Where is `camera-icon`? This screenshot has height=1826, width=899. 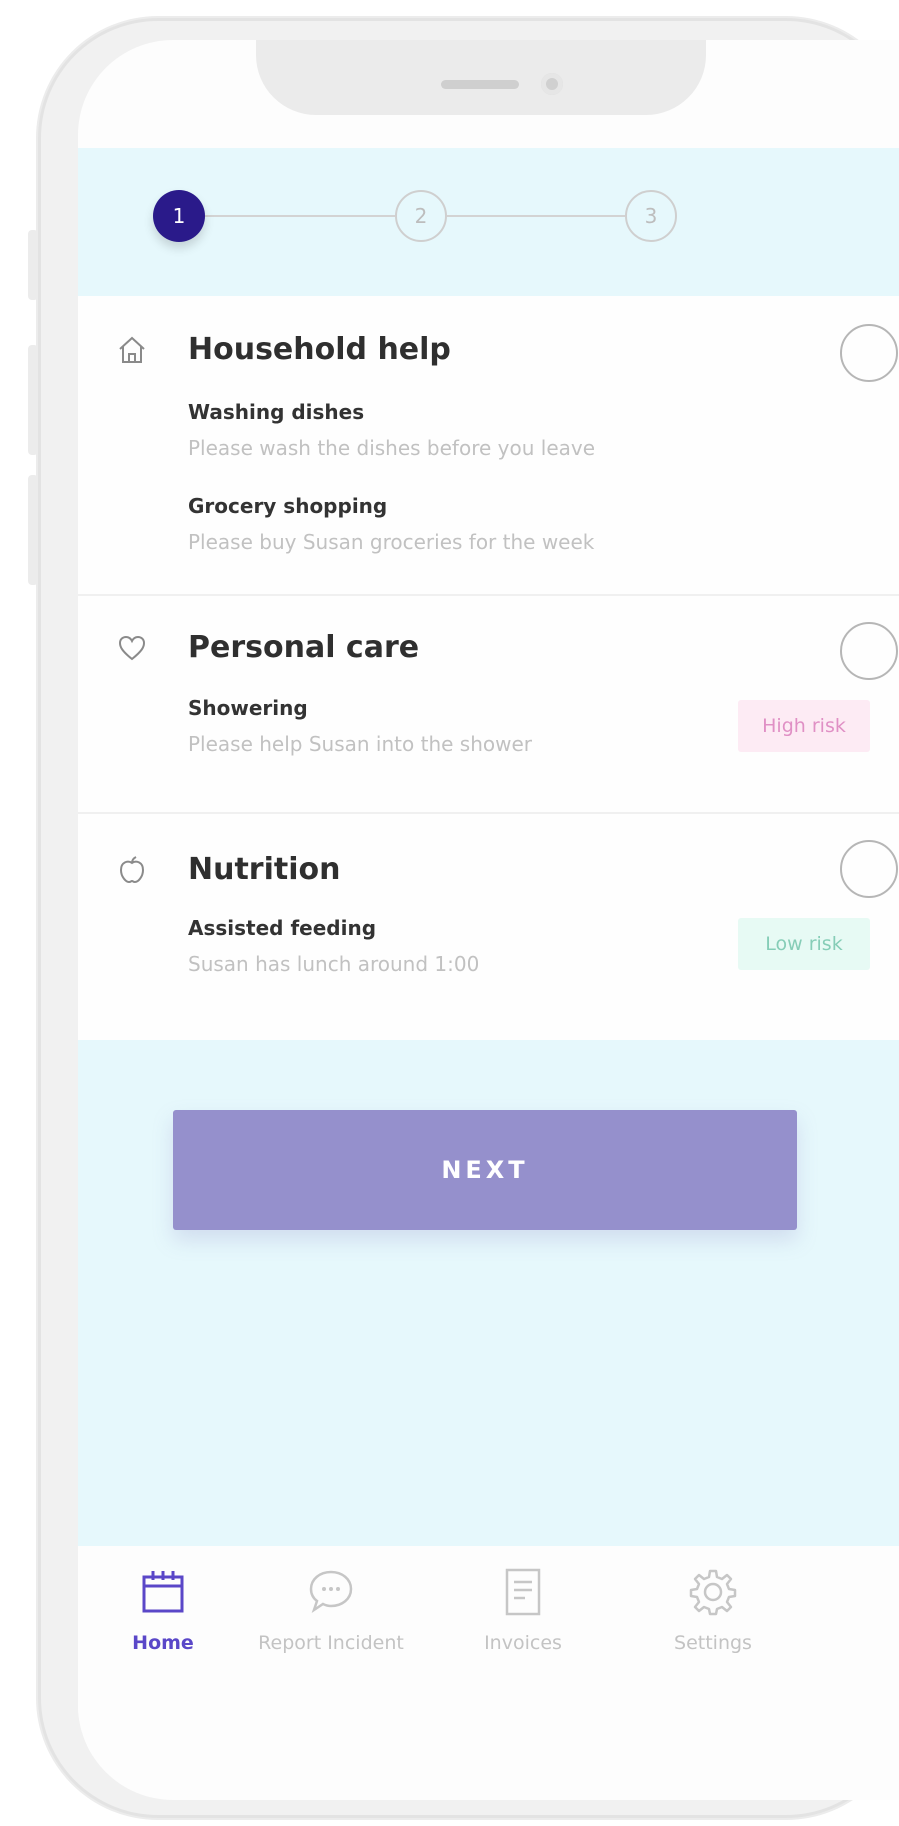 camera-icon is located at coordinates (552, 84).